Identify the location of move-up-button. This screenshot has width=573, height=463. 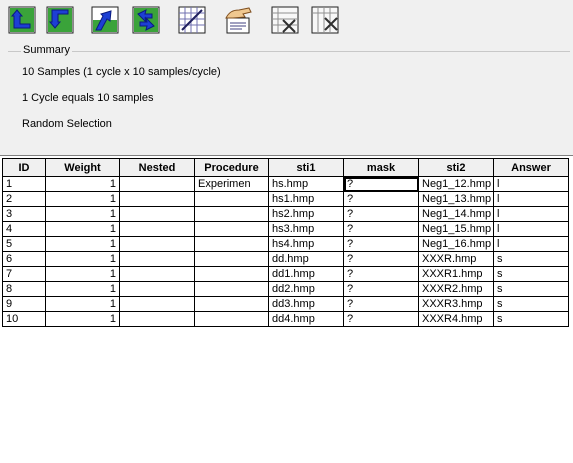
(22, 20).